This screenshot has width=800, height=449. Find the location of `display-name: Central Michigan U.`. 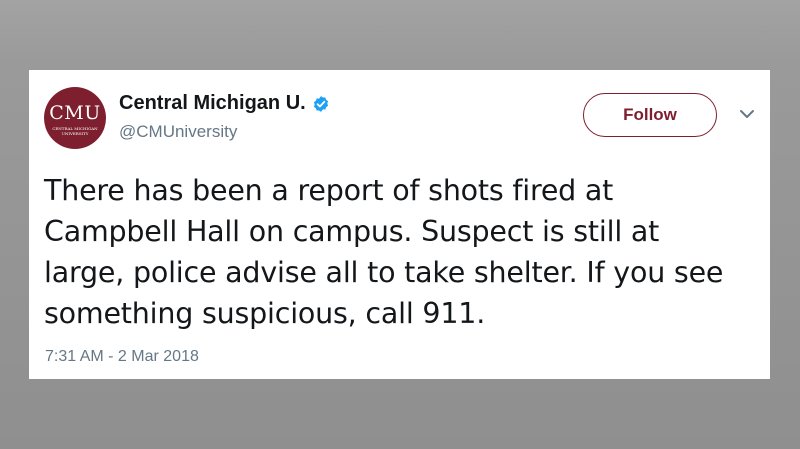

display-name: Central Michigan U. is located at coordinates (212, 103).